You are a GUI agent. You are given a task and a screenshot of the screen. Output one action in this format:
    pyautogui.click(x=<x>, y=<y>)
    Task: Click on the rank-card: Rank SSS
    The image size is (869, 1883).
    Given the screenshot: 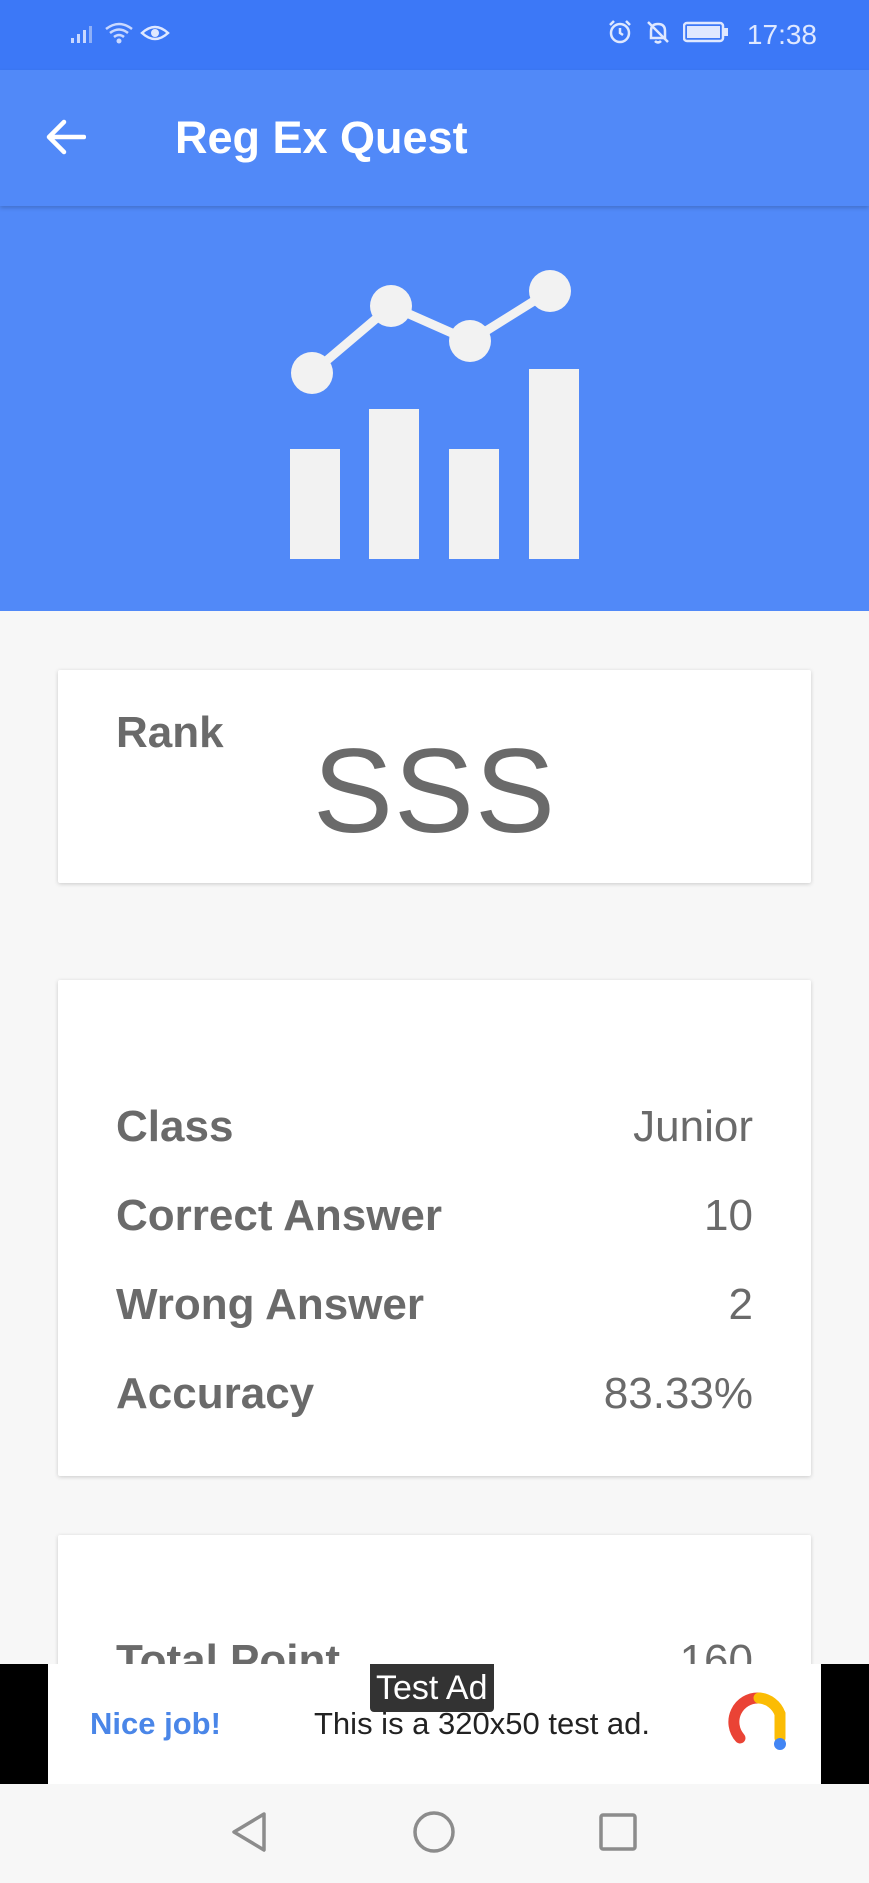 What is the action you would take?
    pyautogui.click(x=434, y=776)
    